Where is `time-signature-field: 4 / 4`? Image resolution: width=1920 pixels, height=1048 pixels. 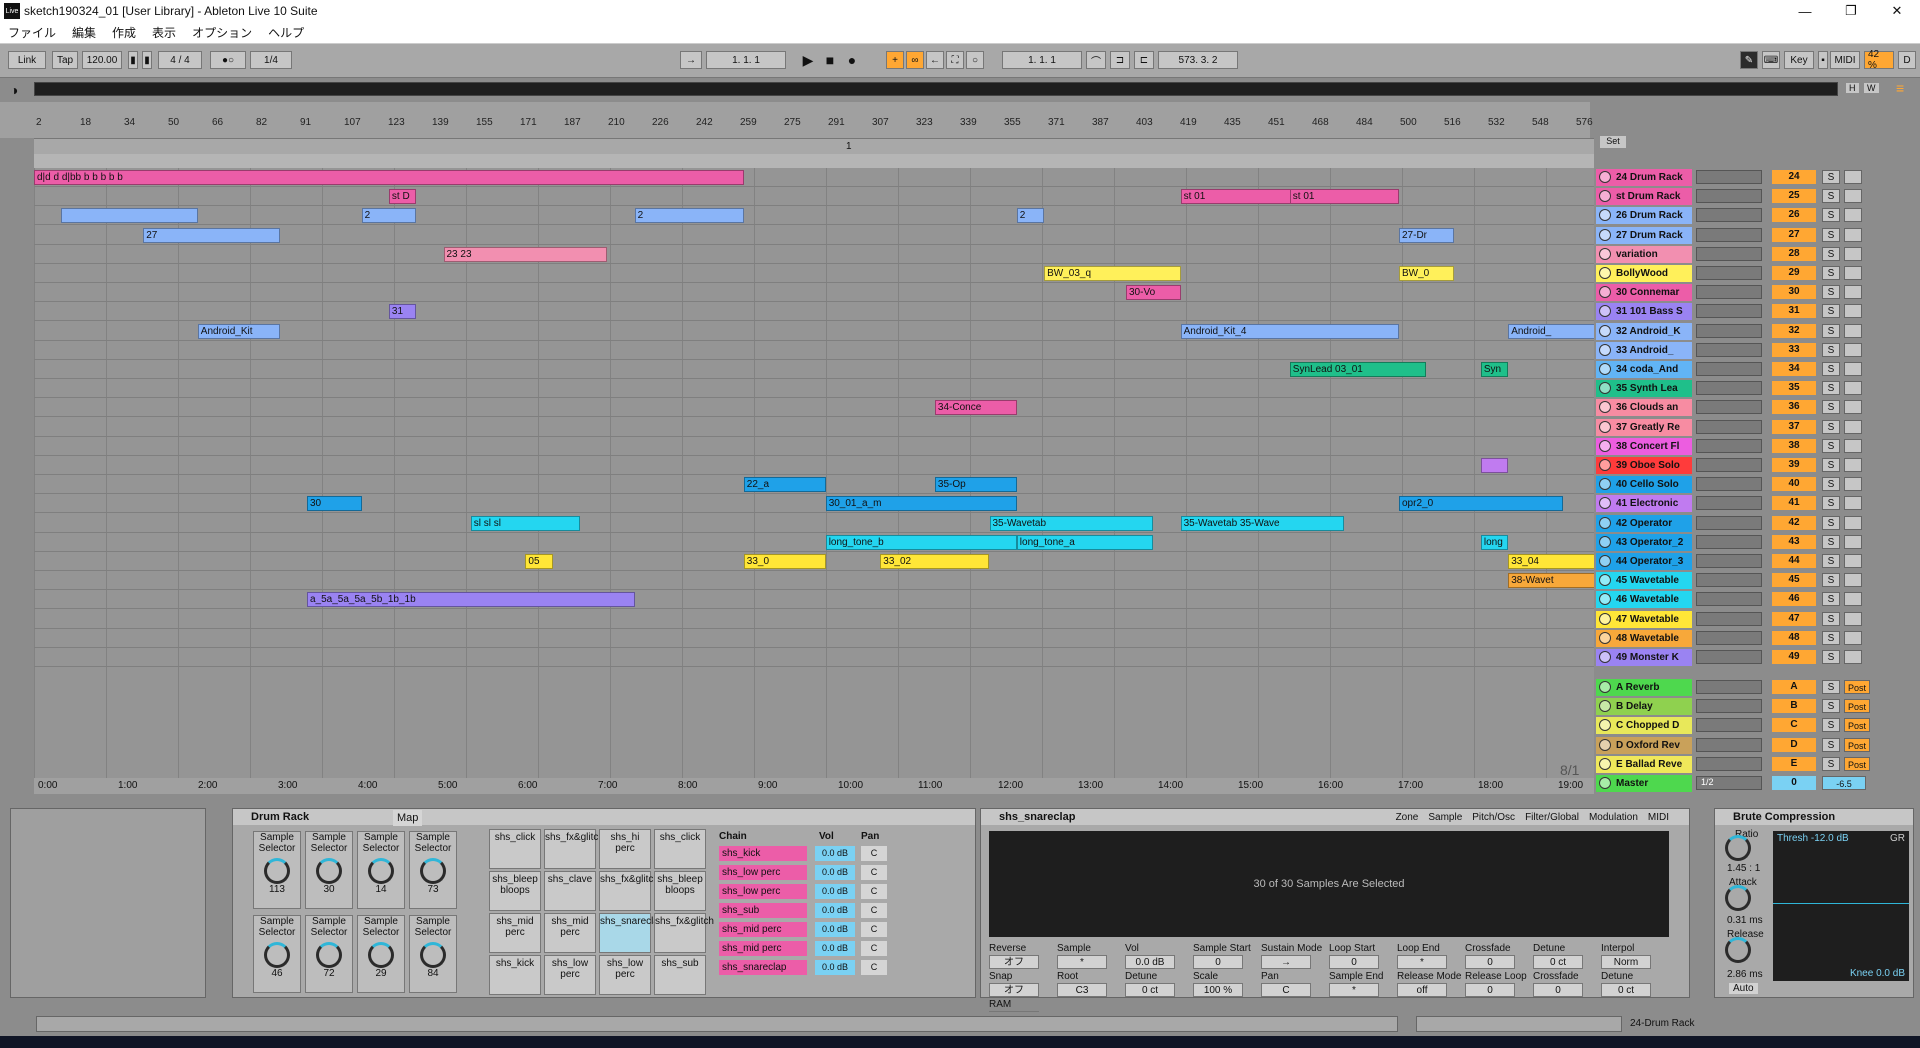
time-signature-field: 4 / 4 is located at coordinates (180, 60).